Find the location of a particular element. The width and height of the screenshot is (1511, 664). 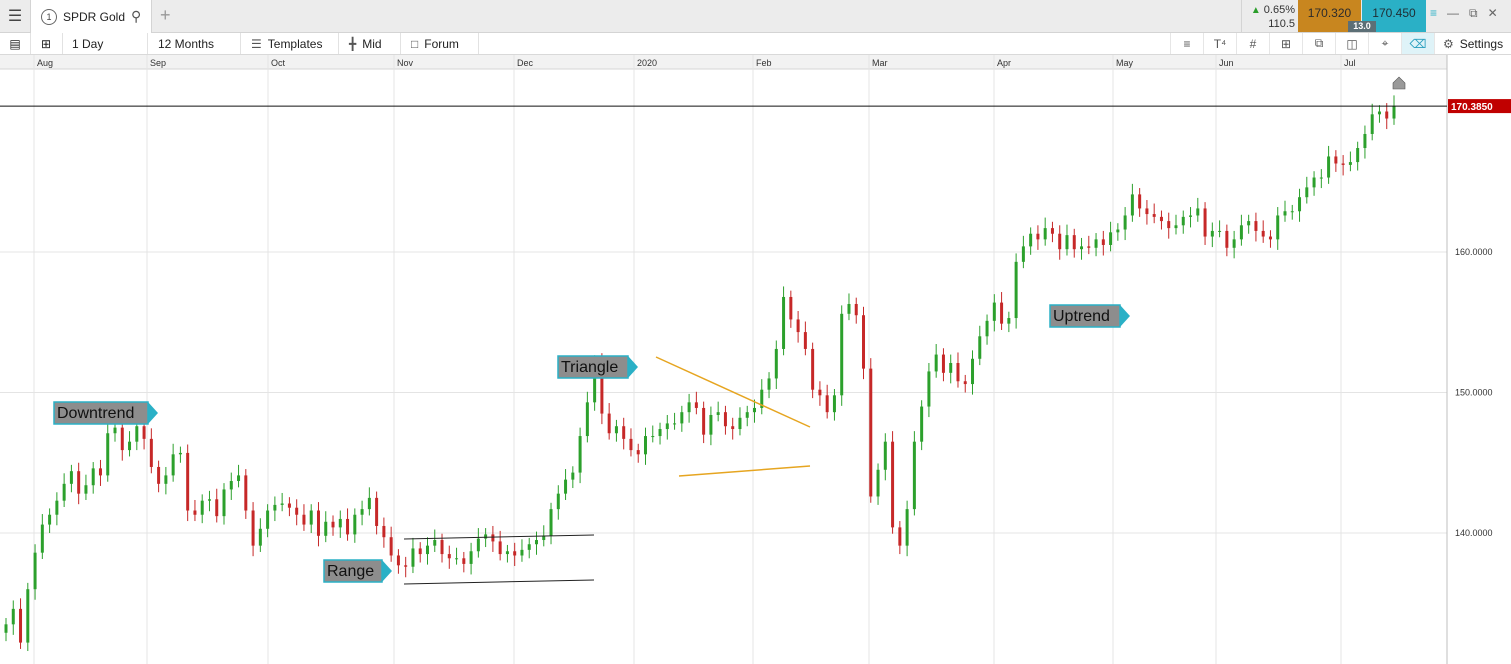

chat-icon: □ is located at coordinates (415, 43).